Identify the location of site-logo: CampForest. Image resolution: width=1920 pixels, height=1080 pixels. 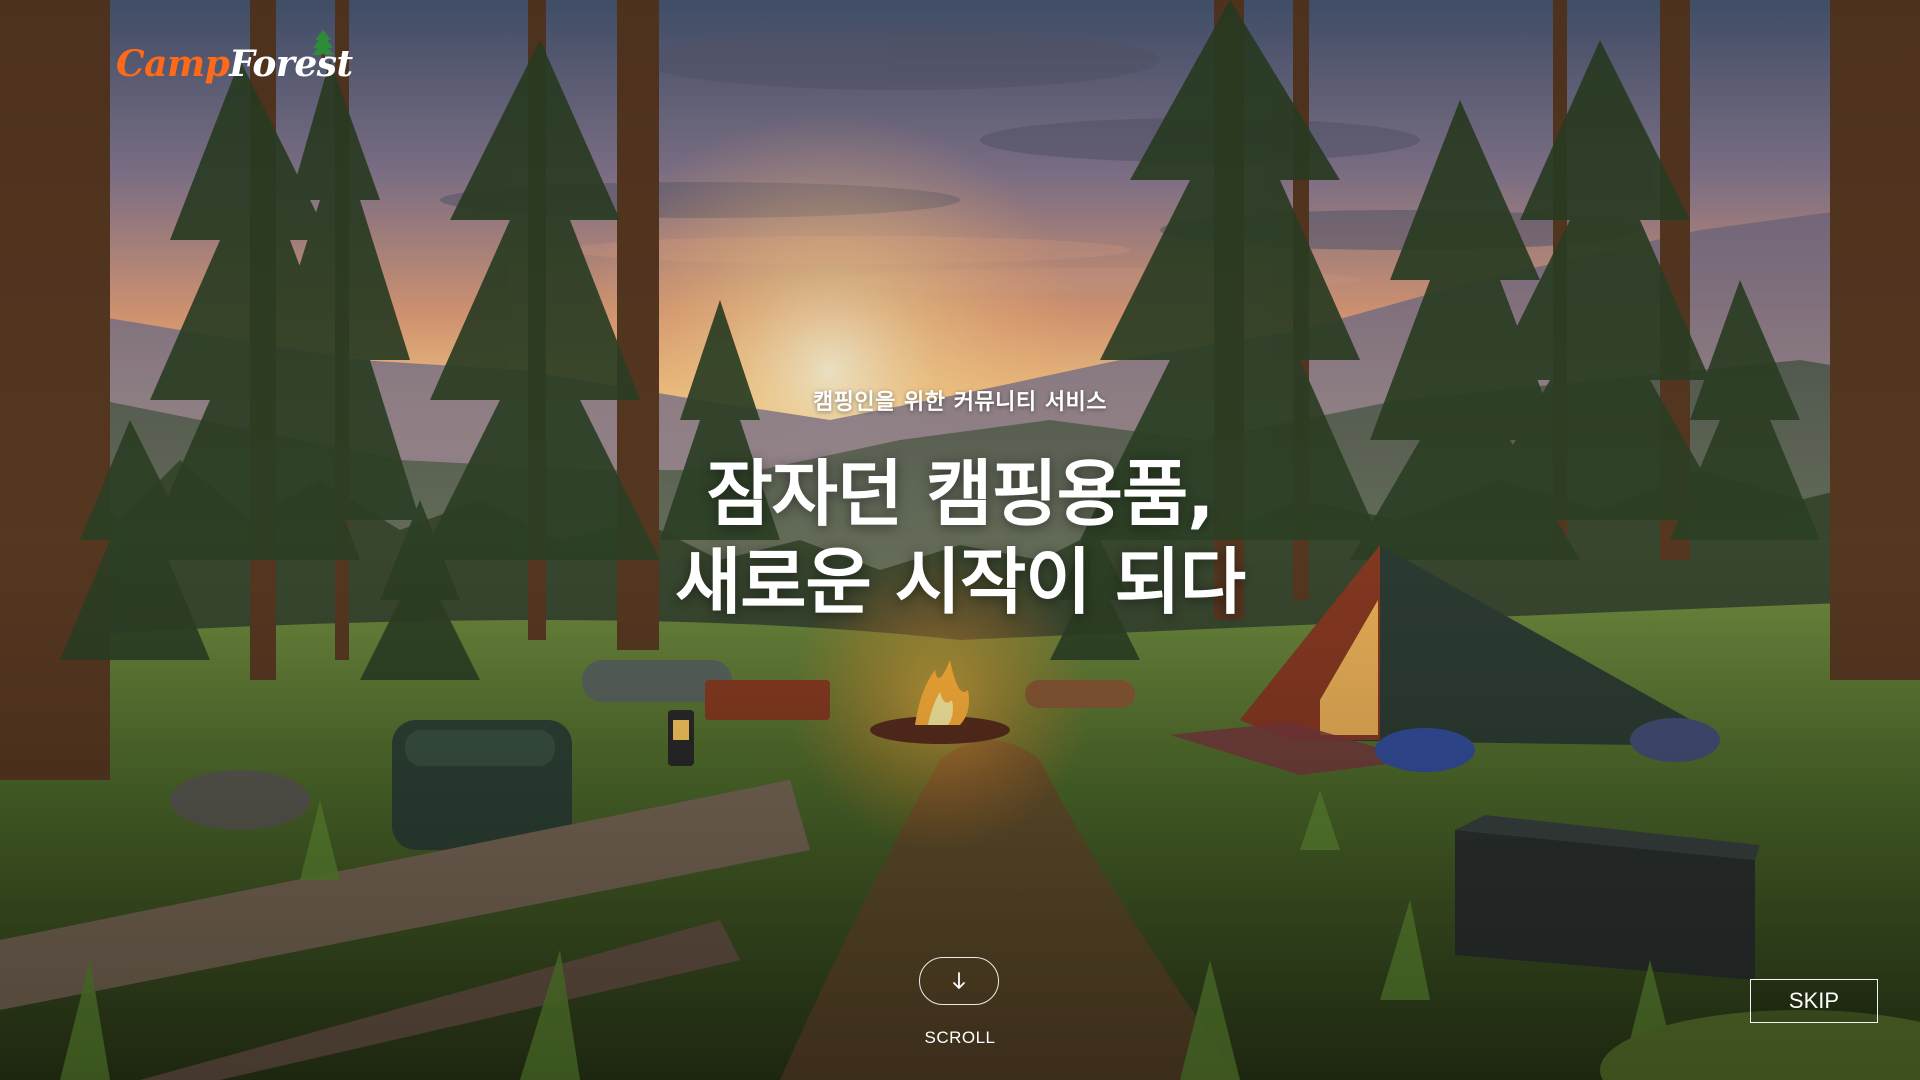
(234, 56).